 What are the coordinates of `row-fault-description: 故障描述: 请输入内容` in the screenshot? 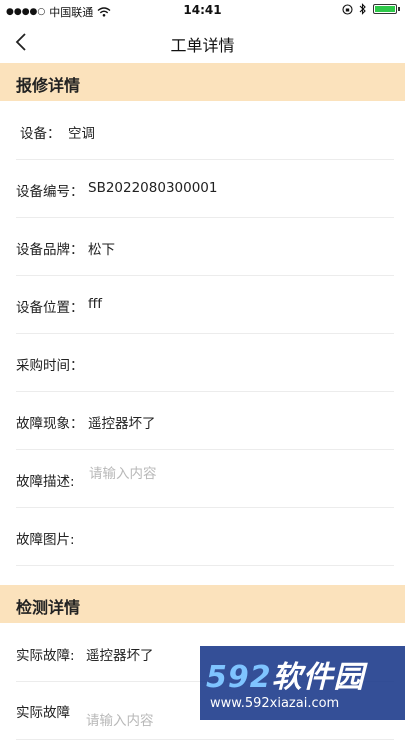 It's located at (205, 478).